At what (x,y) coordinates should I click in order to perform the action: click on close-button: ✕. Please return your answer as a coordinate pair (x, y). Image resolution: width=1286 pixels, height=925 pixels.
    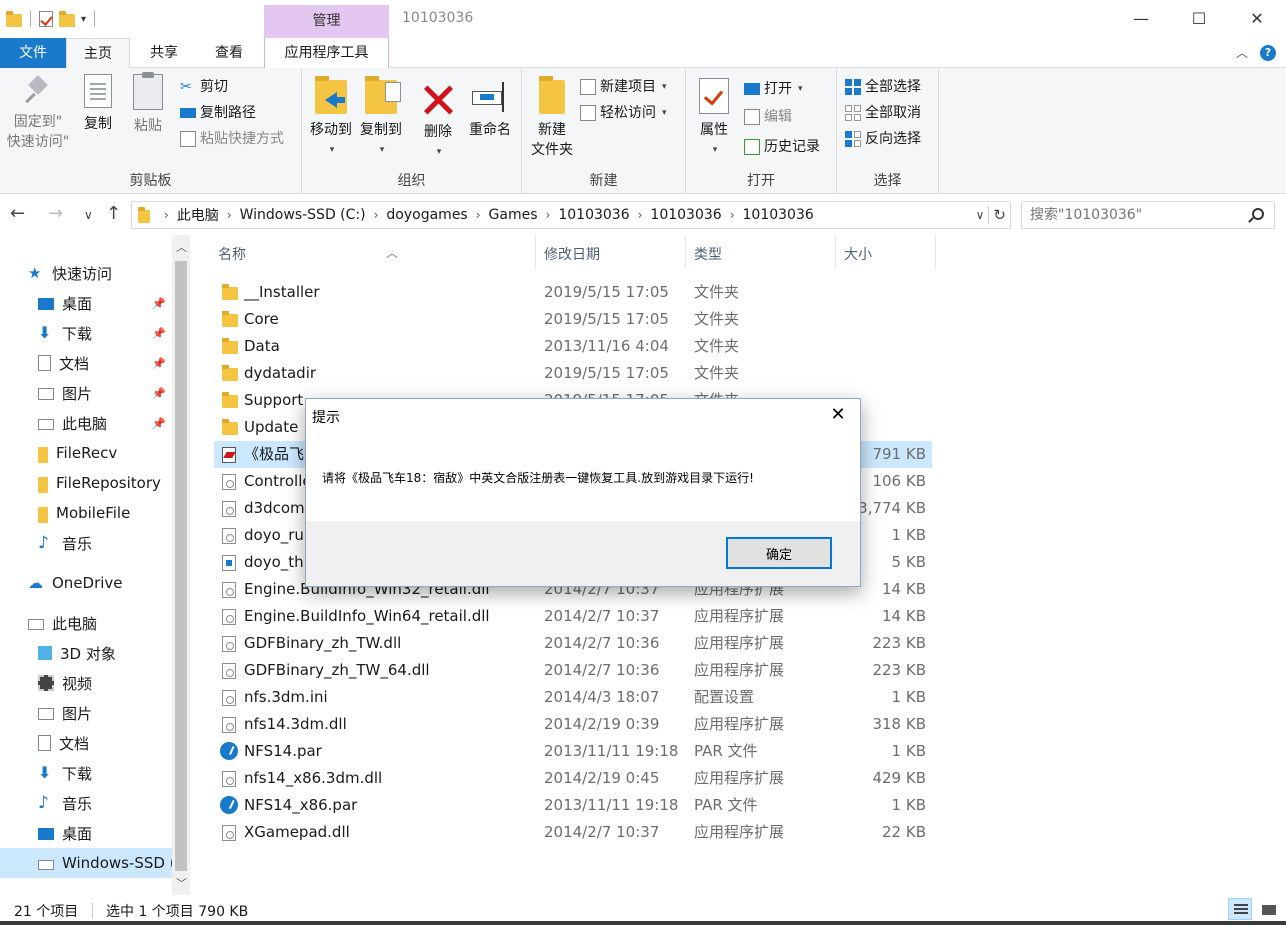
    Looking at the image, I should click on (1257, 19).